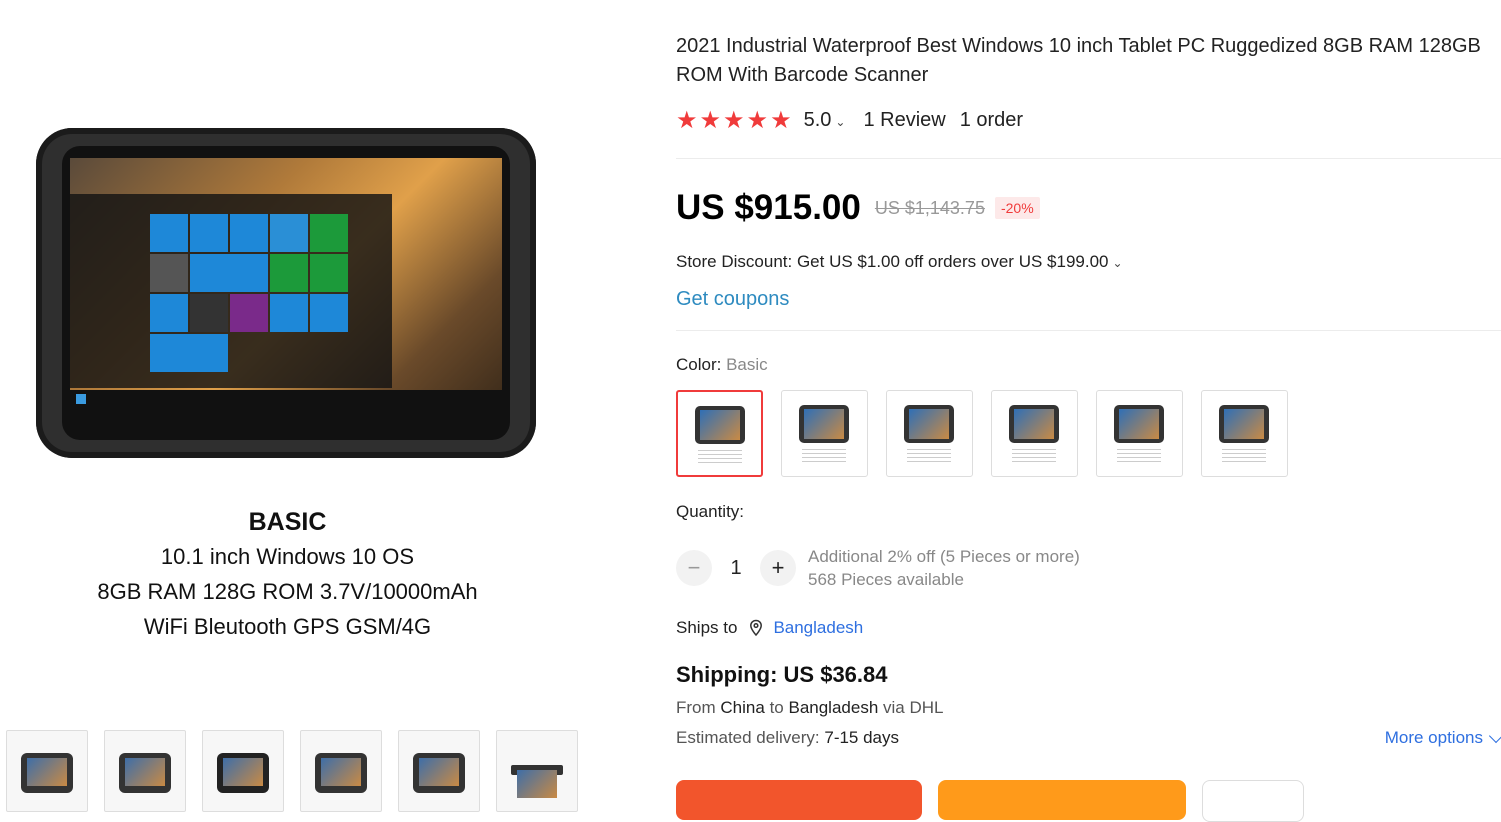  I want to click on quantity-label: Quantity:, so click(710, 511).